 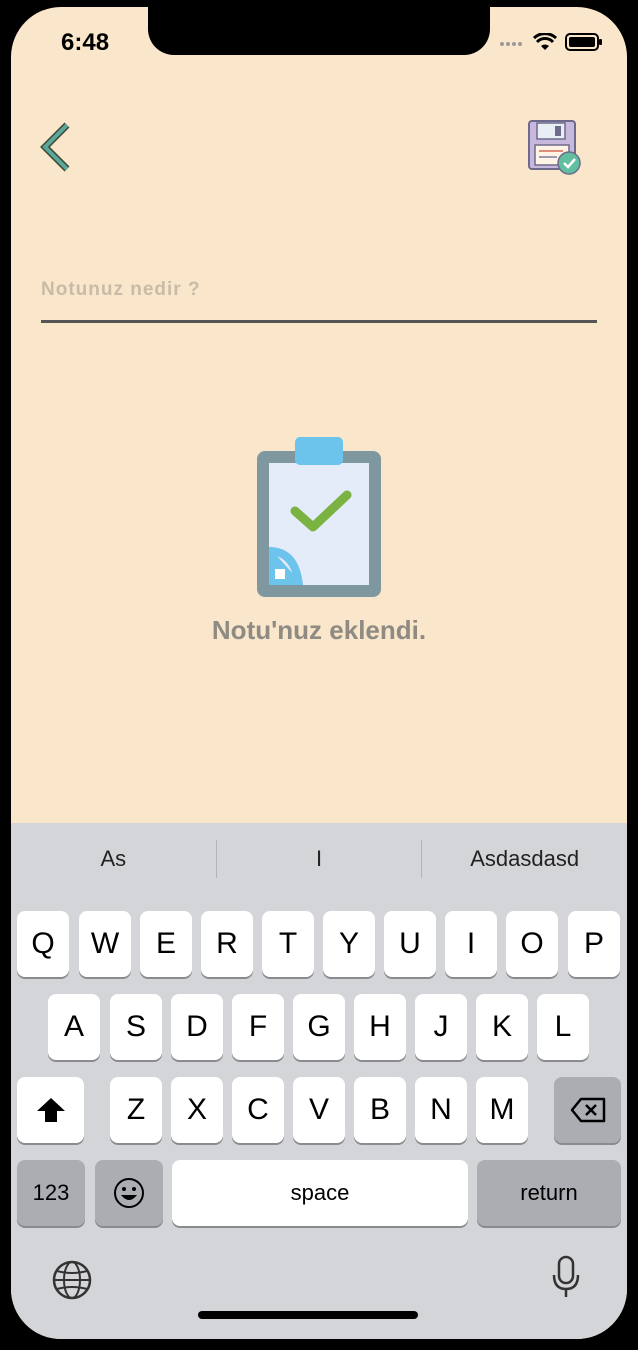 What do you see at coordinates (136, 1110) in the screenshot?
I see `key-z: Z` at bounding box center [136, 1110].